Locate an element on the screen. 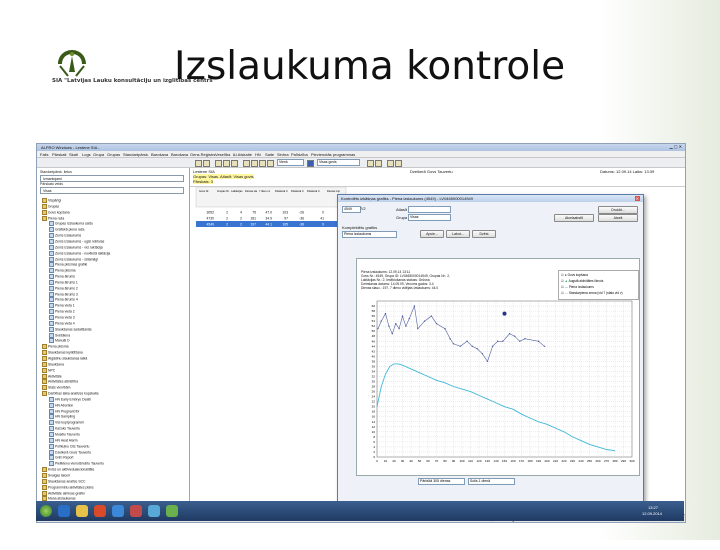  tree-folder-item: Aktivitātes atbilstība is located at coordinates (60, 381).